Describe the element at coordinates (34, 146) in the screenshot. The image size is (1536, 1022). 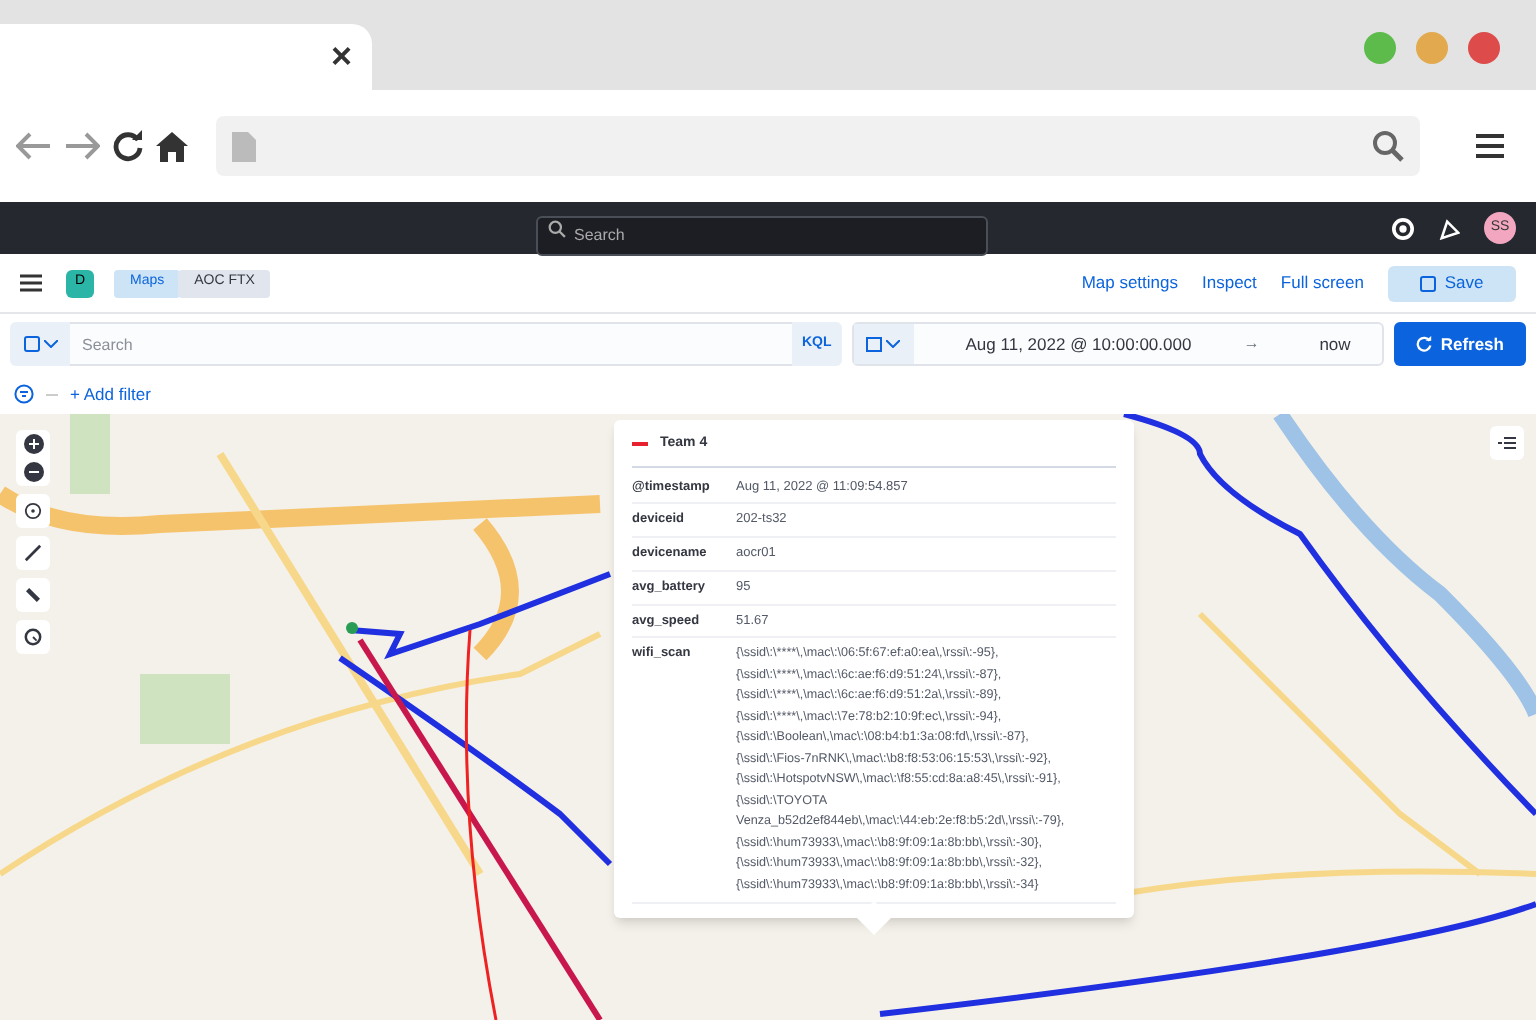
I see `back-icon` at that location.